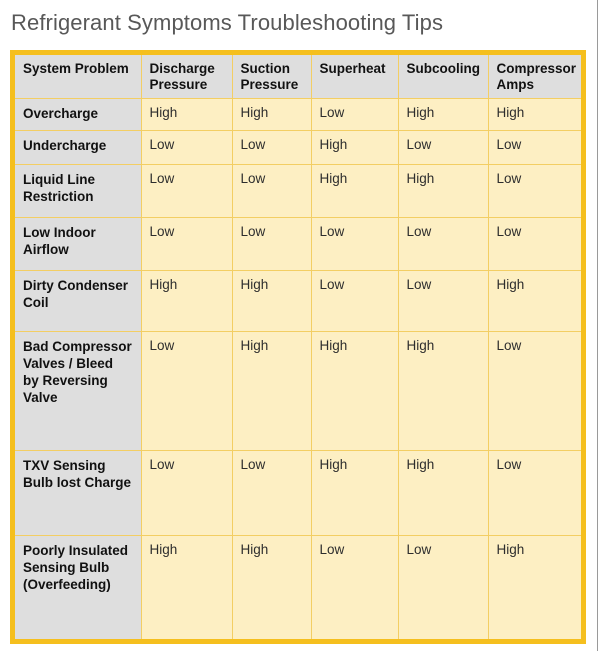  Describe the element at coordinates (78, 114) in the screenshot. I see `row-header-problem: Overcharge` at that location.